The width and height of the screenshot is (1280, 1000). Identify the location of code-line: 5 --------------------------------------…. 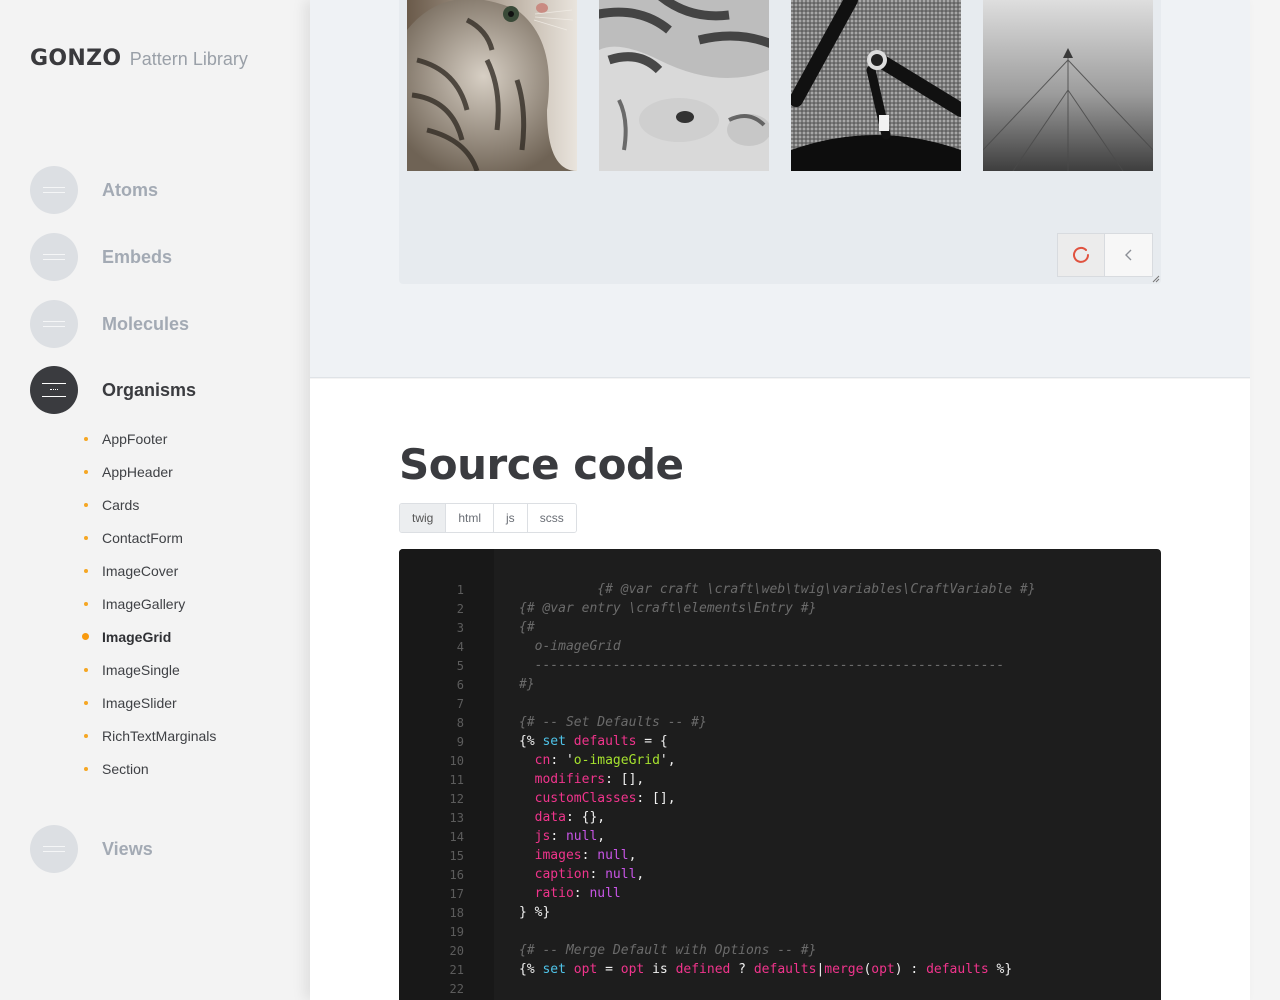
(780, 665).